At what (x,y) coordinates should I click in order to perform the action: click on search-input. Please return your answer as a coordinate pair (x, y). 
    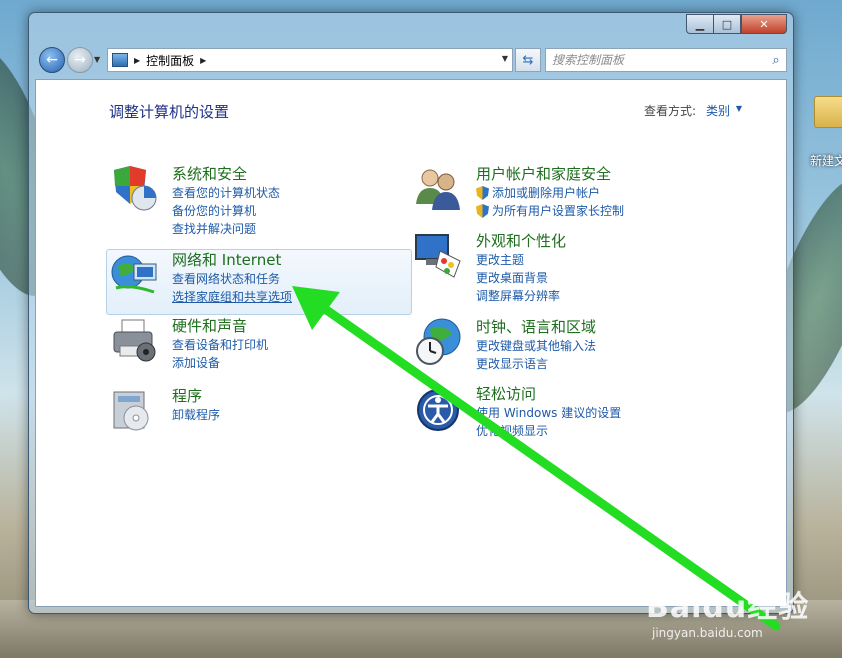
    Looking at the image, I should click on (656, 60).